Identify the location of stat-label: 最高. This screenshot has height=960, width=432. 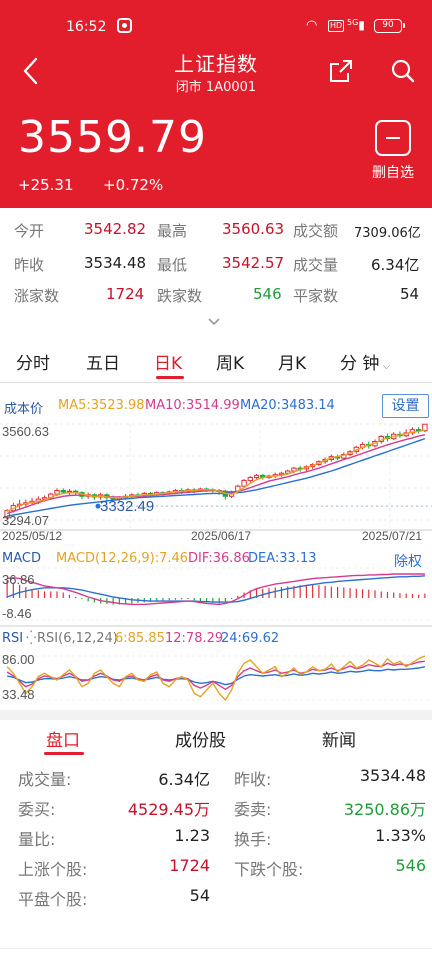
(172, 231).